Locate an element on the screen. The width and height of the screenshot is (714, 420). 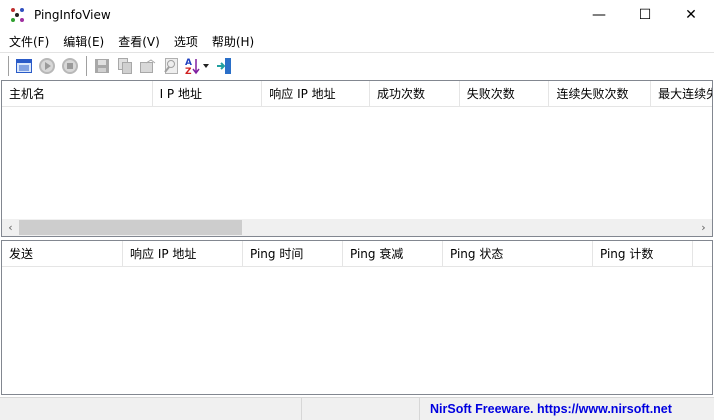
html-report-icon is located at coordinates (148, 66).